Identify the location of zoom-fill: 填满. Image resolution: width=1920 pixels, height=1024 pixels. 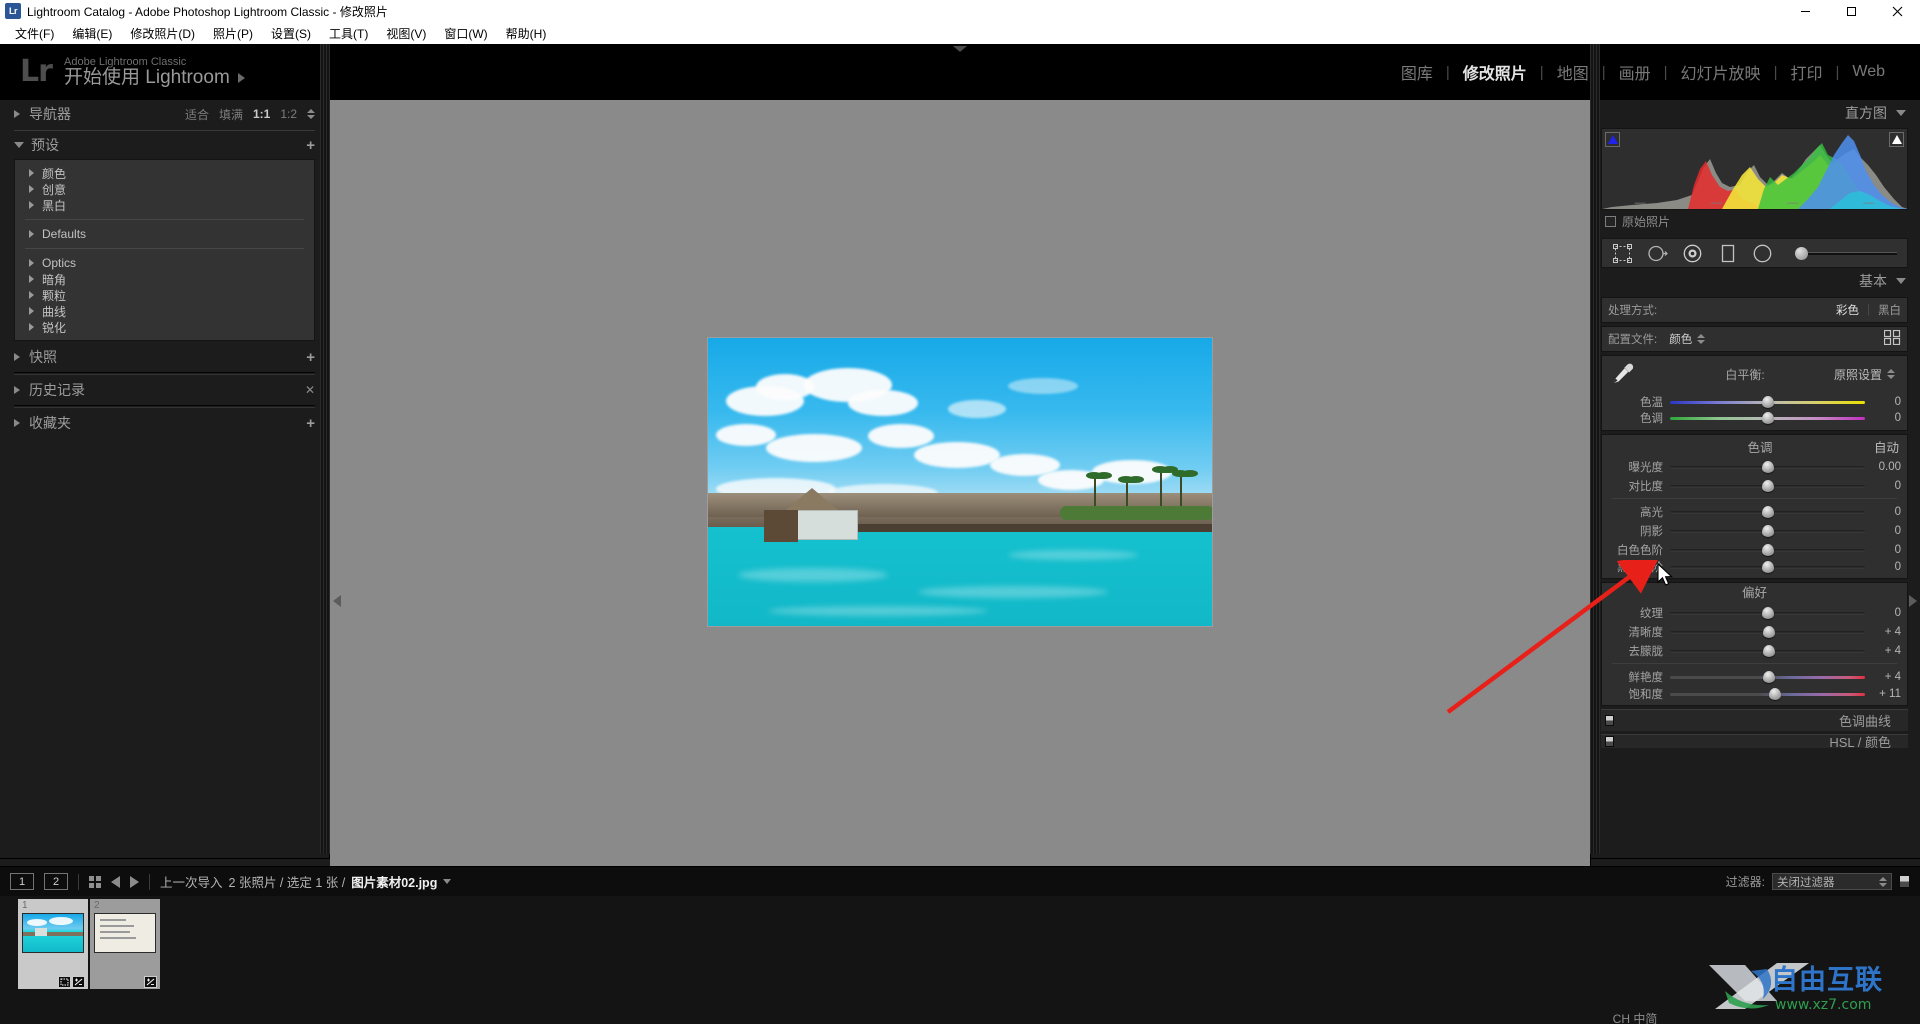
(231, 114).